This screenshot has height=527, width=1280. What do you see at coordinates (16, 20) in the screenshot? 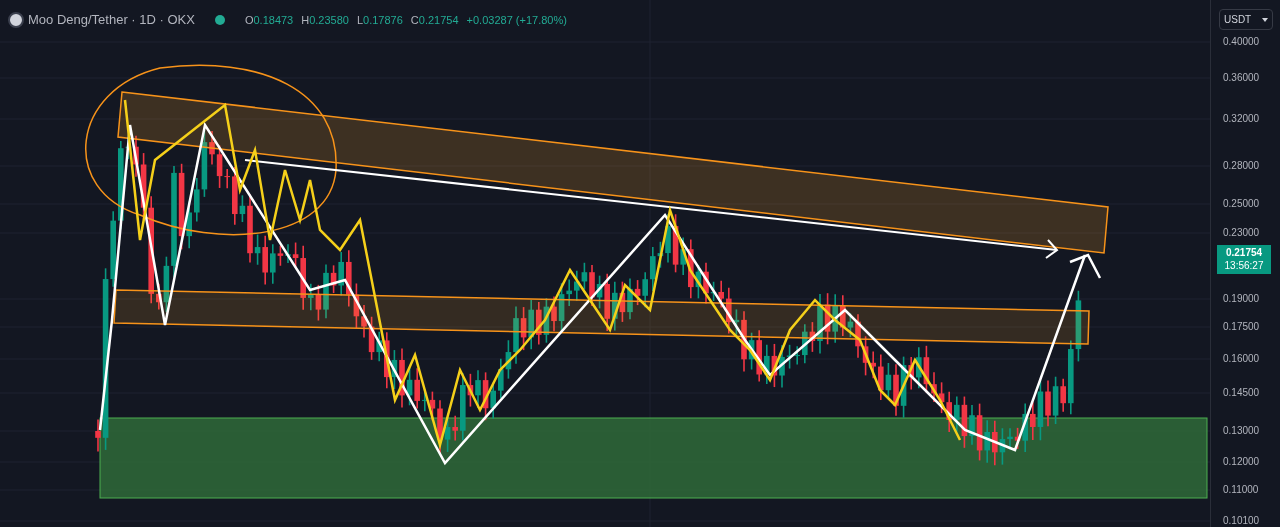
I see `coin-icon` at bounding box center [16, 20].